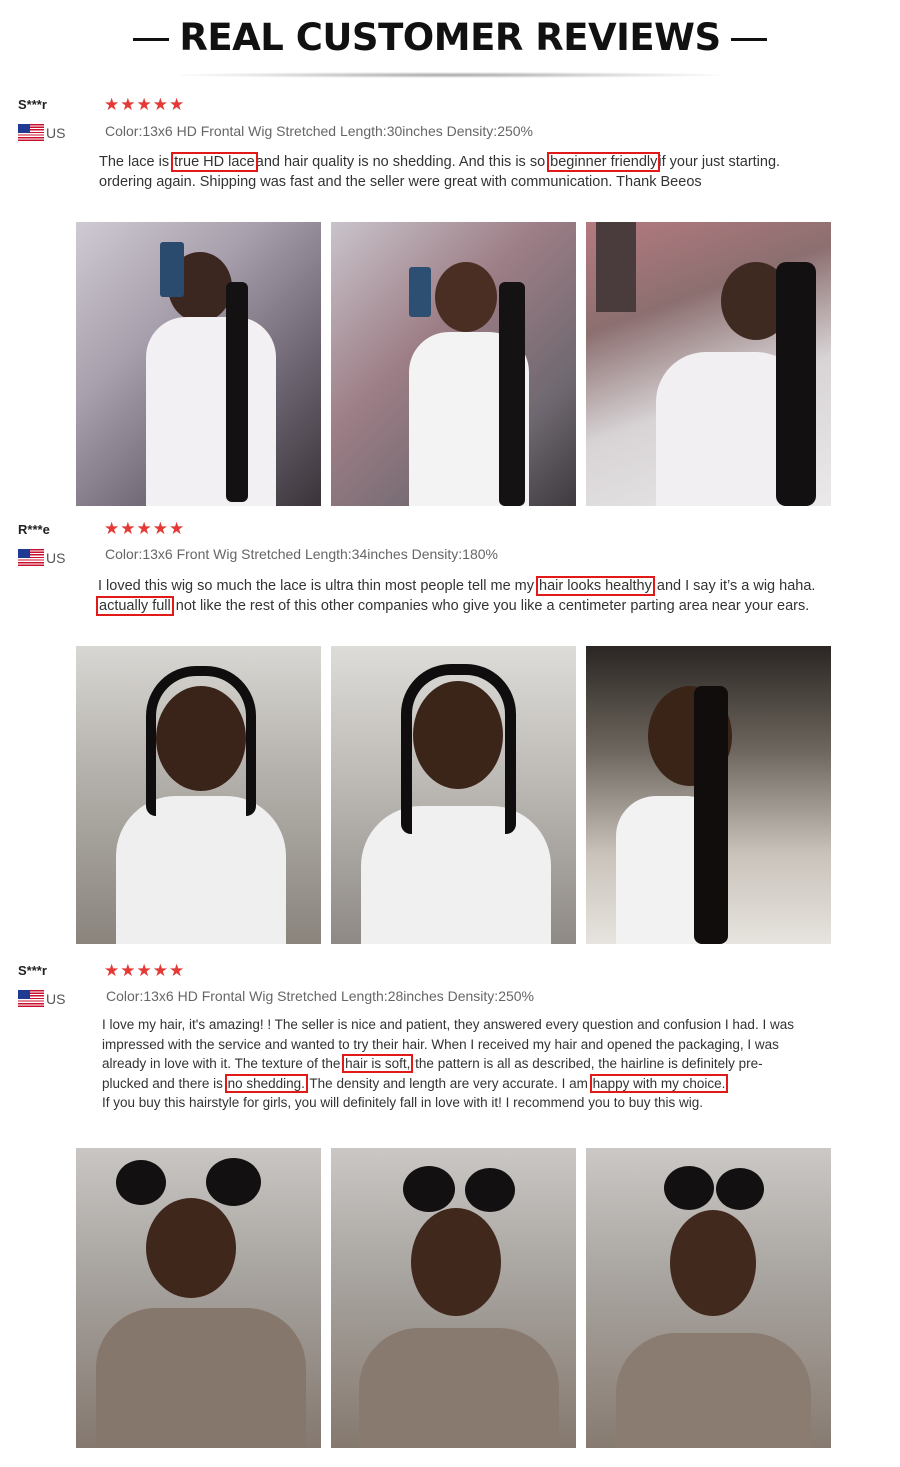 This screenshot has width=900, height=1467. I want to click on highlight-box: true HD lace, so click(214, 162).